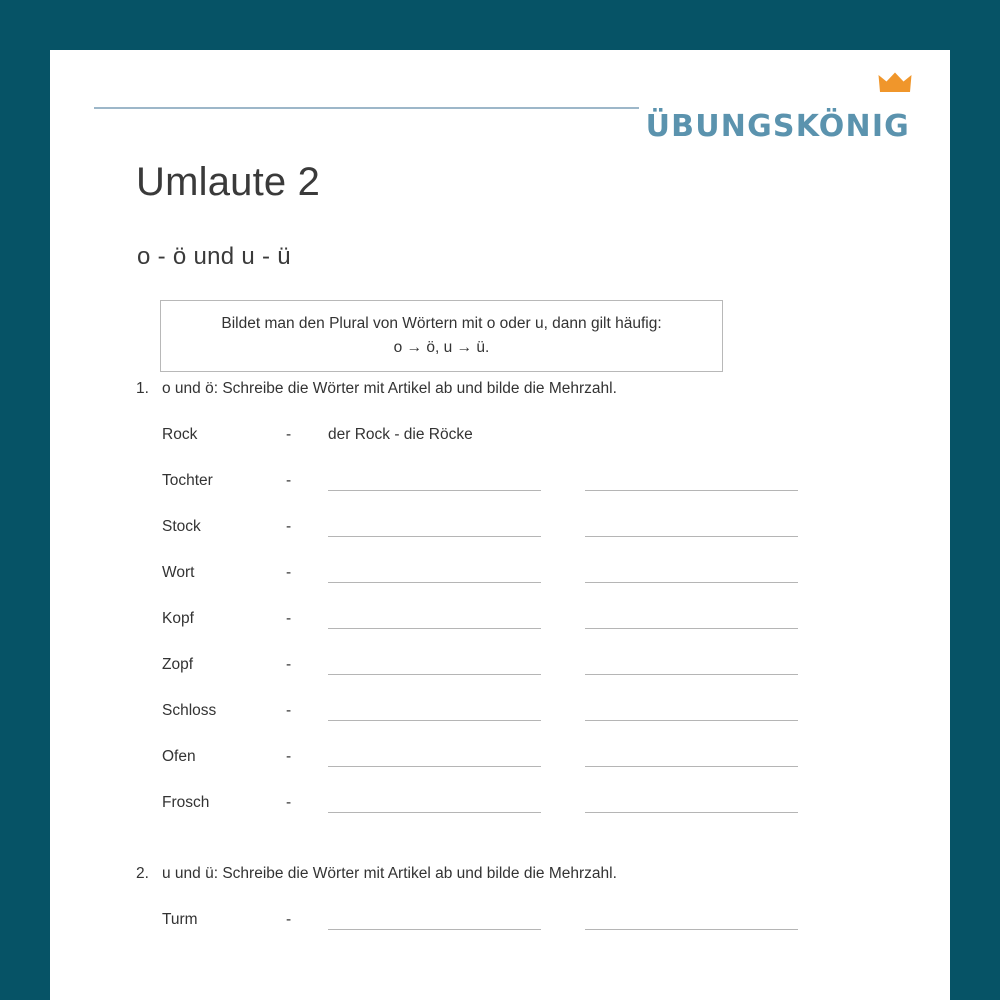  Describe the element at coordinates (501, 757) in the screenshot. I see `word-row: Ofen -` at that location.